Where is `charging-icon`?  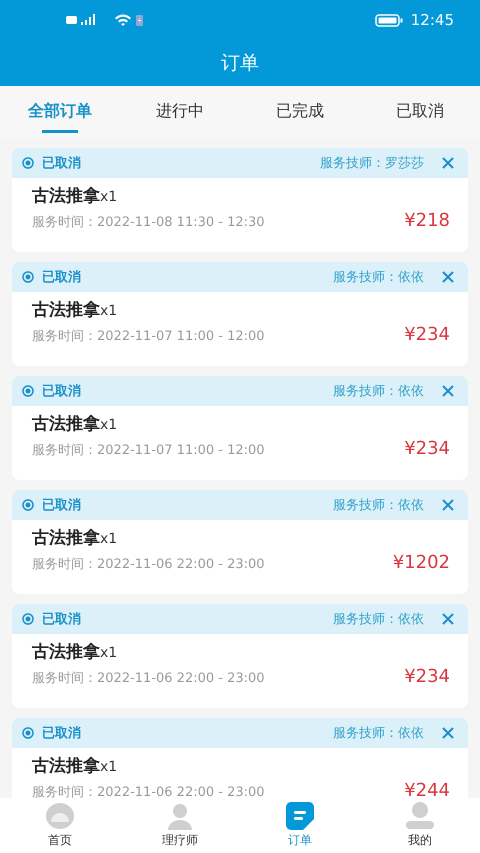 charging-icon is located at coordinates (139, 20).